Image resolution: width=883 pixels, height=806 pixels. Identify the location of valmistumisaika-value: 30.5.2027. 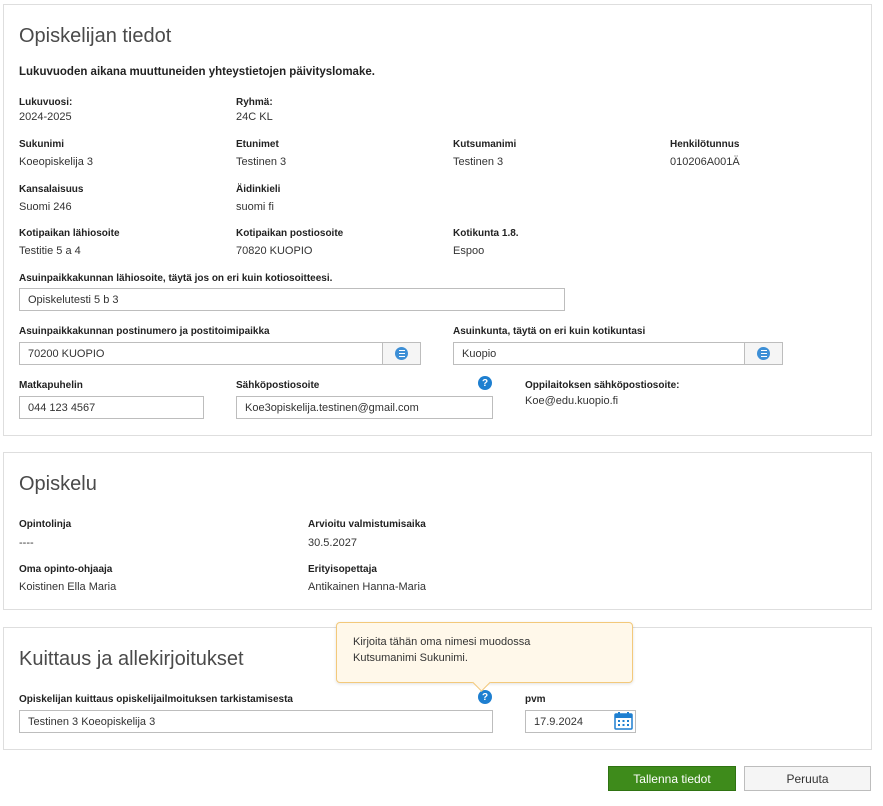
(332, 543).